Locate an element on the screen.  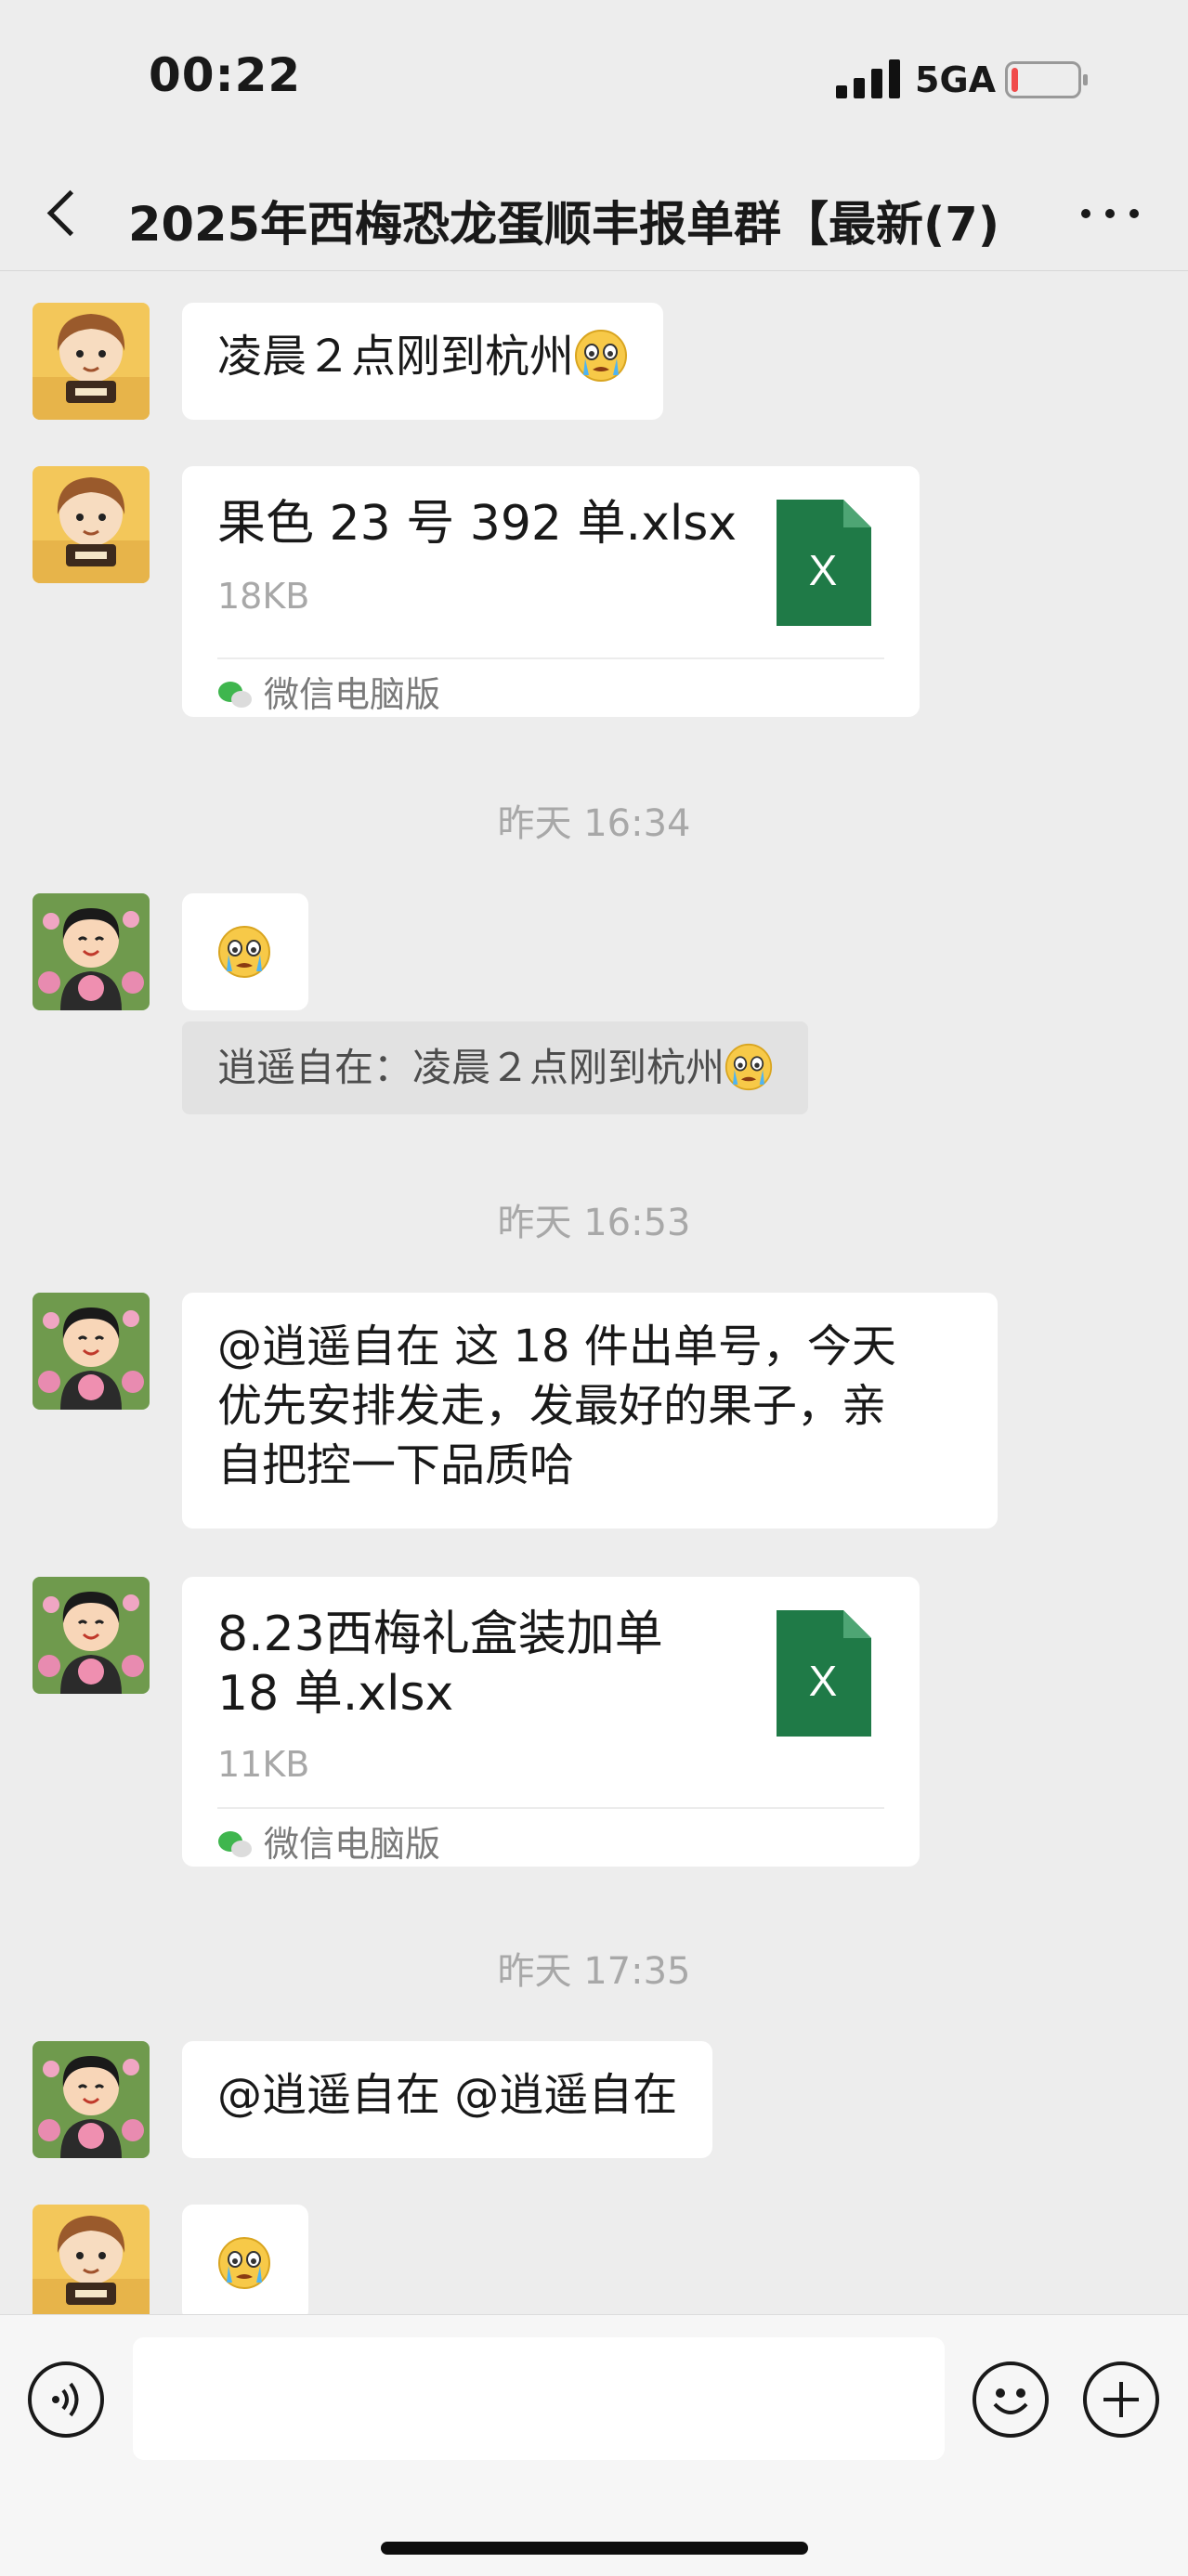
emoji-icon is located at coordinates (1011, 2400).